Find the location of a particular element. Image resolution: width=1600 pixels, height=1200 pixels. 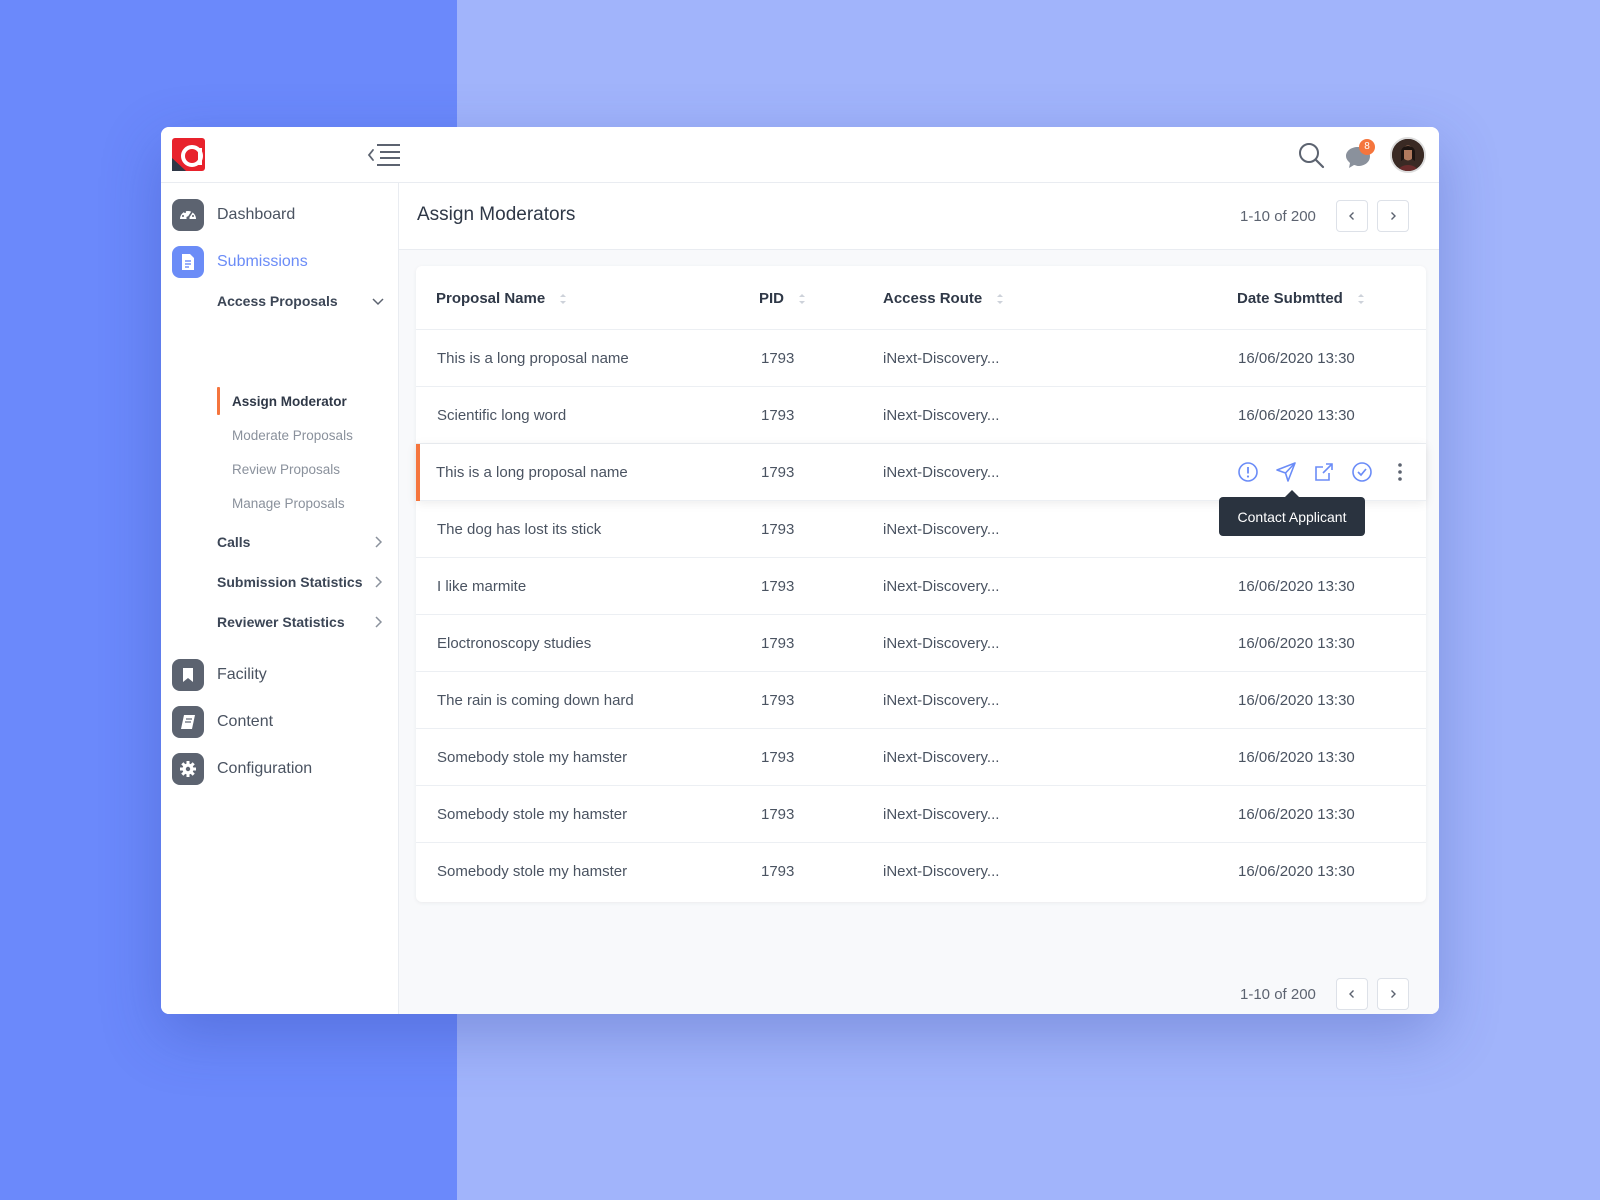

avatar-image is located at coordinates (1408, 155).